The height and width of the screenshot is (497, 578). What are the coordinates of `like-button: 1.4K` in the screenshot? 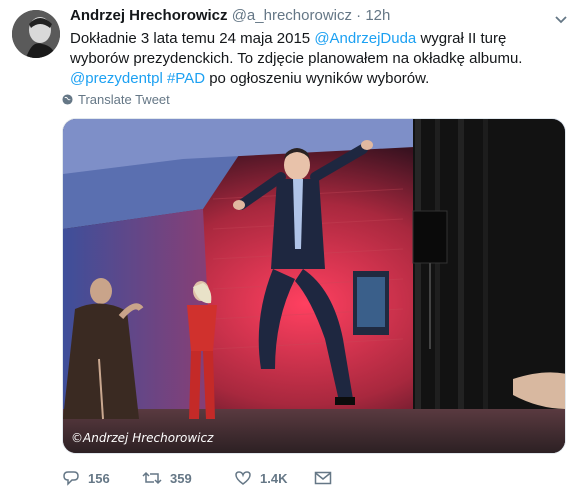 It's located at (274, 478).